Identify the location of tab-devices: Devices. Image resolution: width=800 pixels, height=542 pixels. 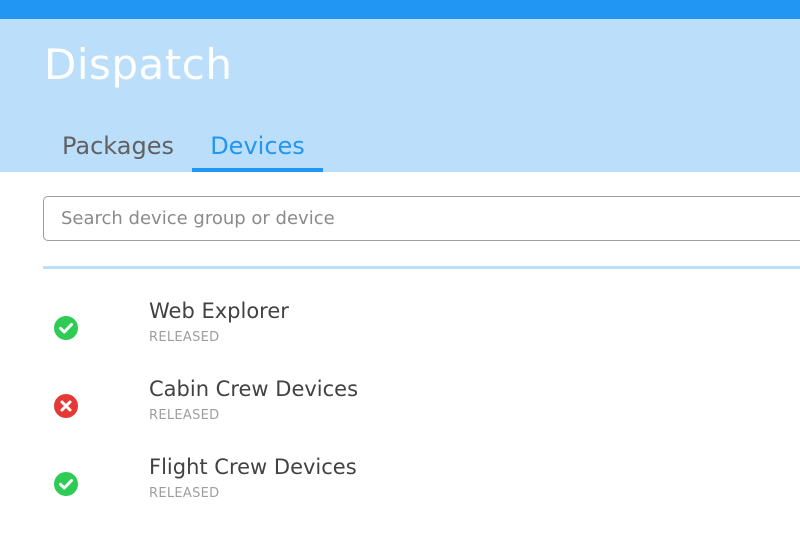
(257, 150).